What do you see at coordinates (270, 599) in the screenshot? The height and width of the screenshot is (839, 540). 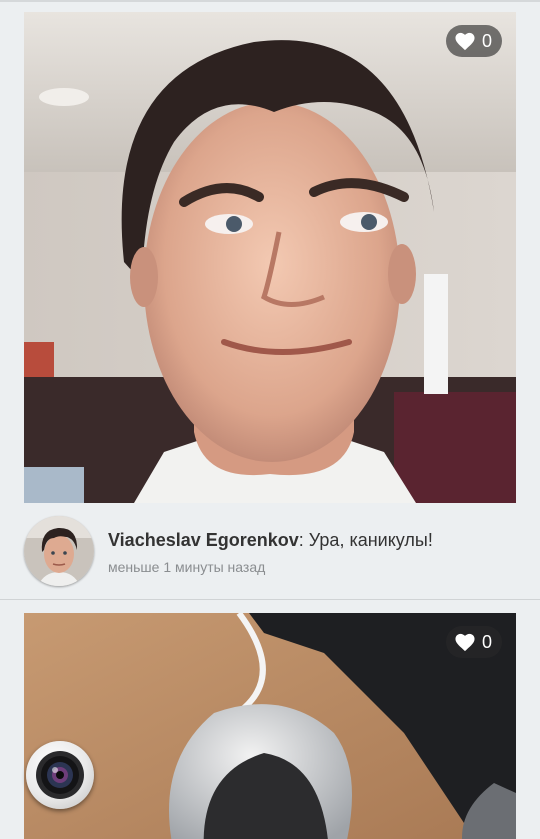 I see `post-divider` at bounding box center [270, 599].